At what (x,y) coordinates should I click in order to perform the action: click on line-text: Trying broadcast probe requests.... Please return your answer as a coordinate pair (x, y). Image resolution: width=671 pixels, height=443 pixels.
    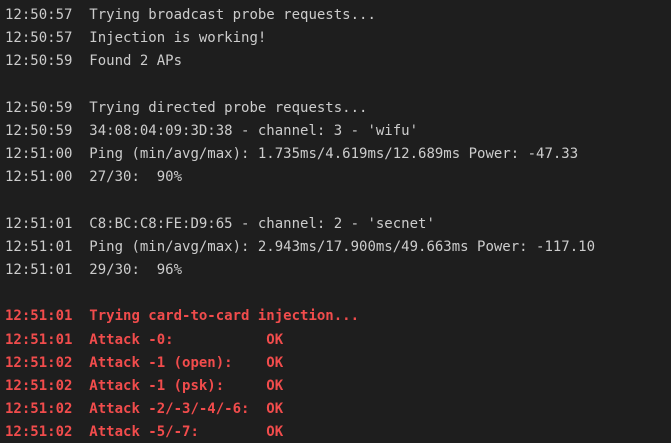
    Looking at the image, I should click on (232, 15).